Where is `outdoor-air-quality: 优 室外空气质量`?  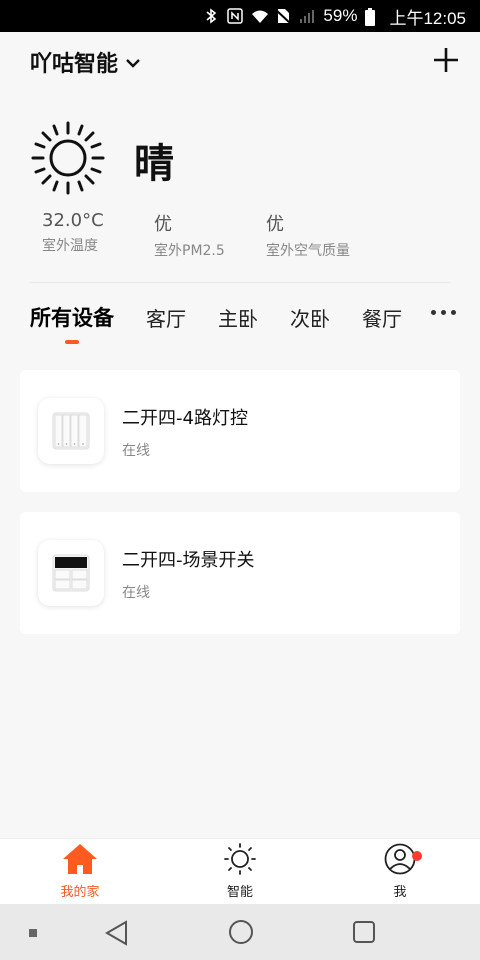
outdoor-air-quality: 优 室外空气质量 is located at coordinates (322, 235).